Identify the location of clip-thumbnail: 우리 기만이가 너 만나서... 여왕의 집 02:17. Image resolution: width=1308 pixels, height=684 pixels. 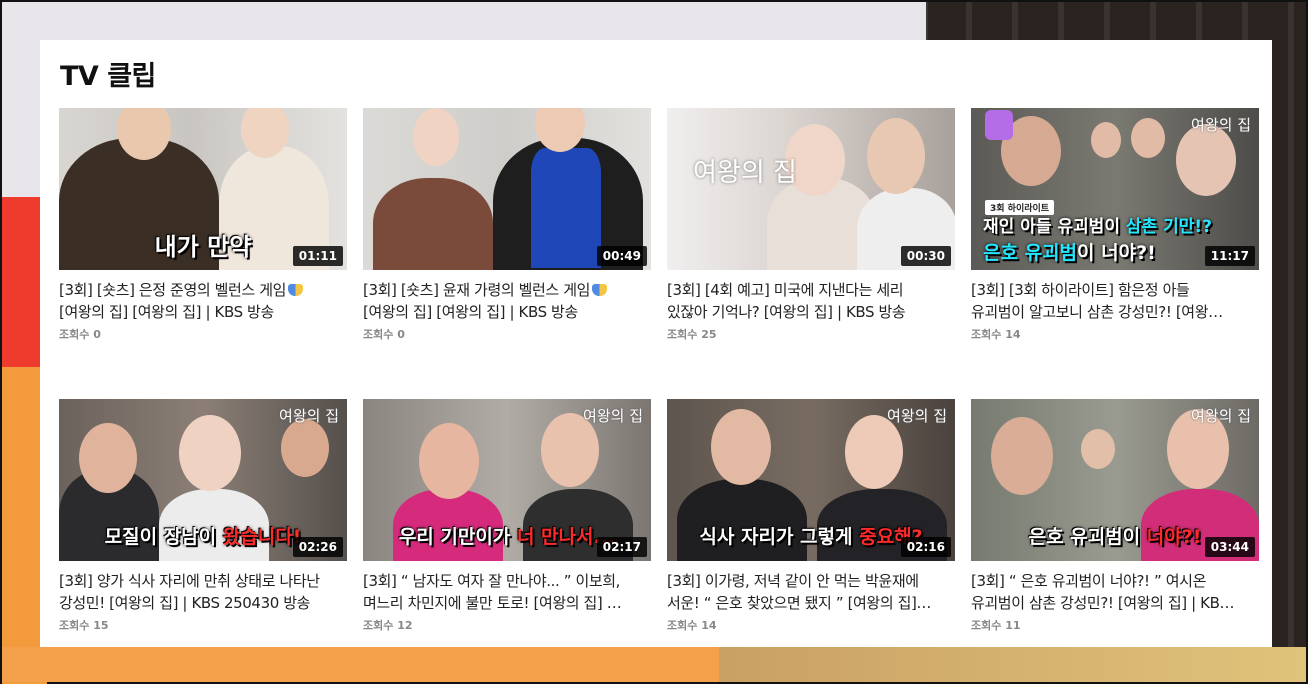
(507, 480).